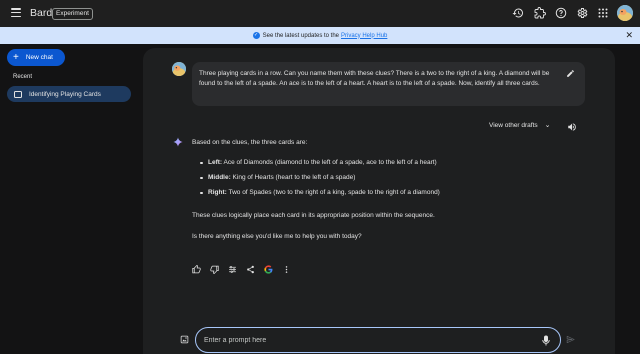 The height and width of the screenshot is (354, 640). What do you see at coordinates (39, 57) in the screenshot?
I see `new-chat-label: New chat` at bounding box center [39, 57].